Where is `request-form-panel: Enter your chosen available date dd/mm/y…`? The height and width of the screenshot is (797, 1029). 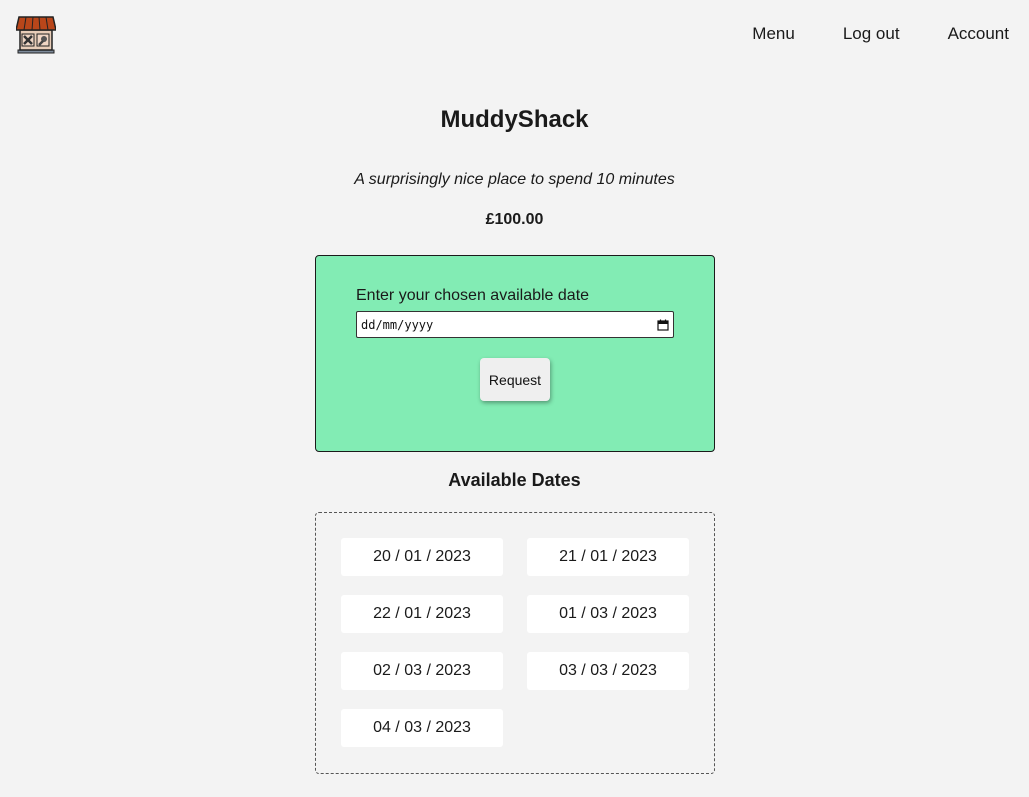
request-form-panel: Enter your chosen available date dd/mm/y… is located at coordinates (515, 353).